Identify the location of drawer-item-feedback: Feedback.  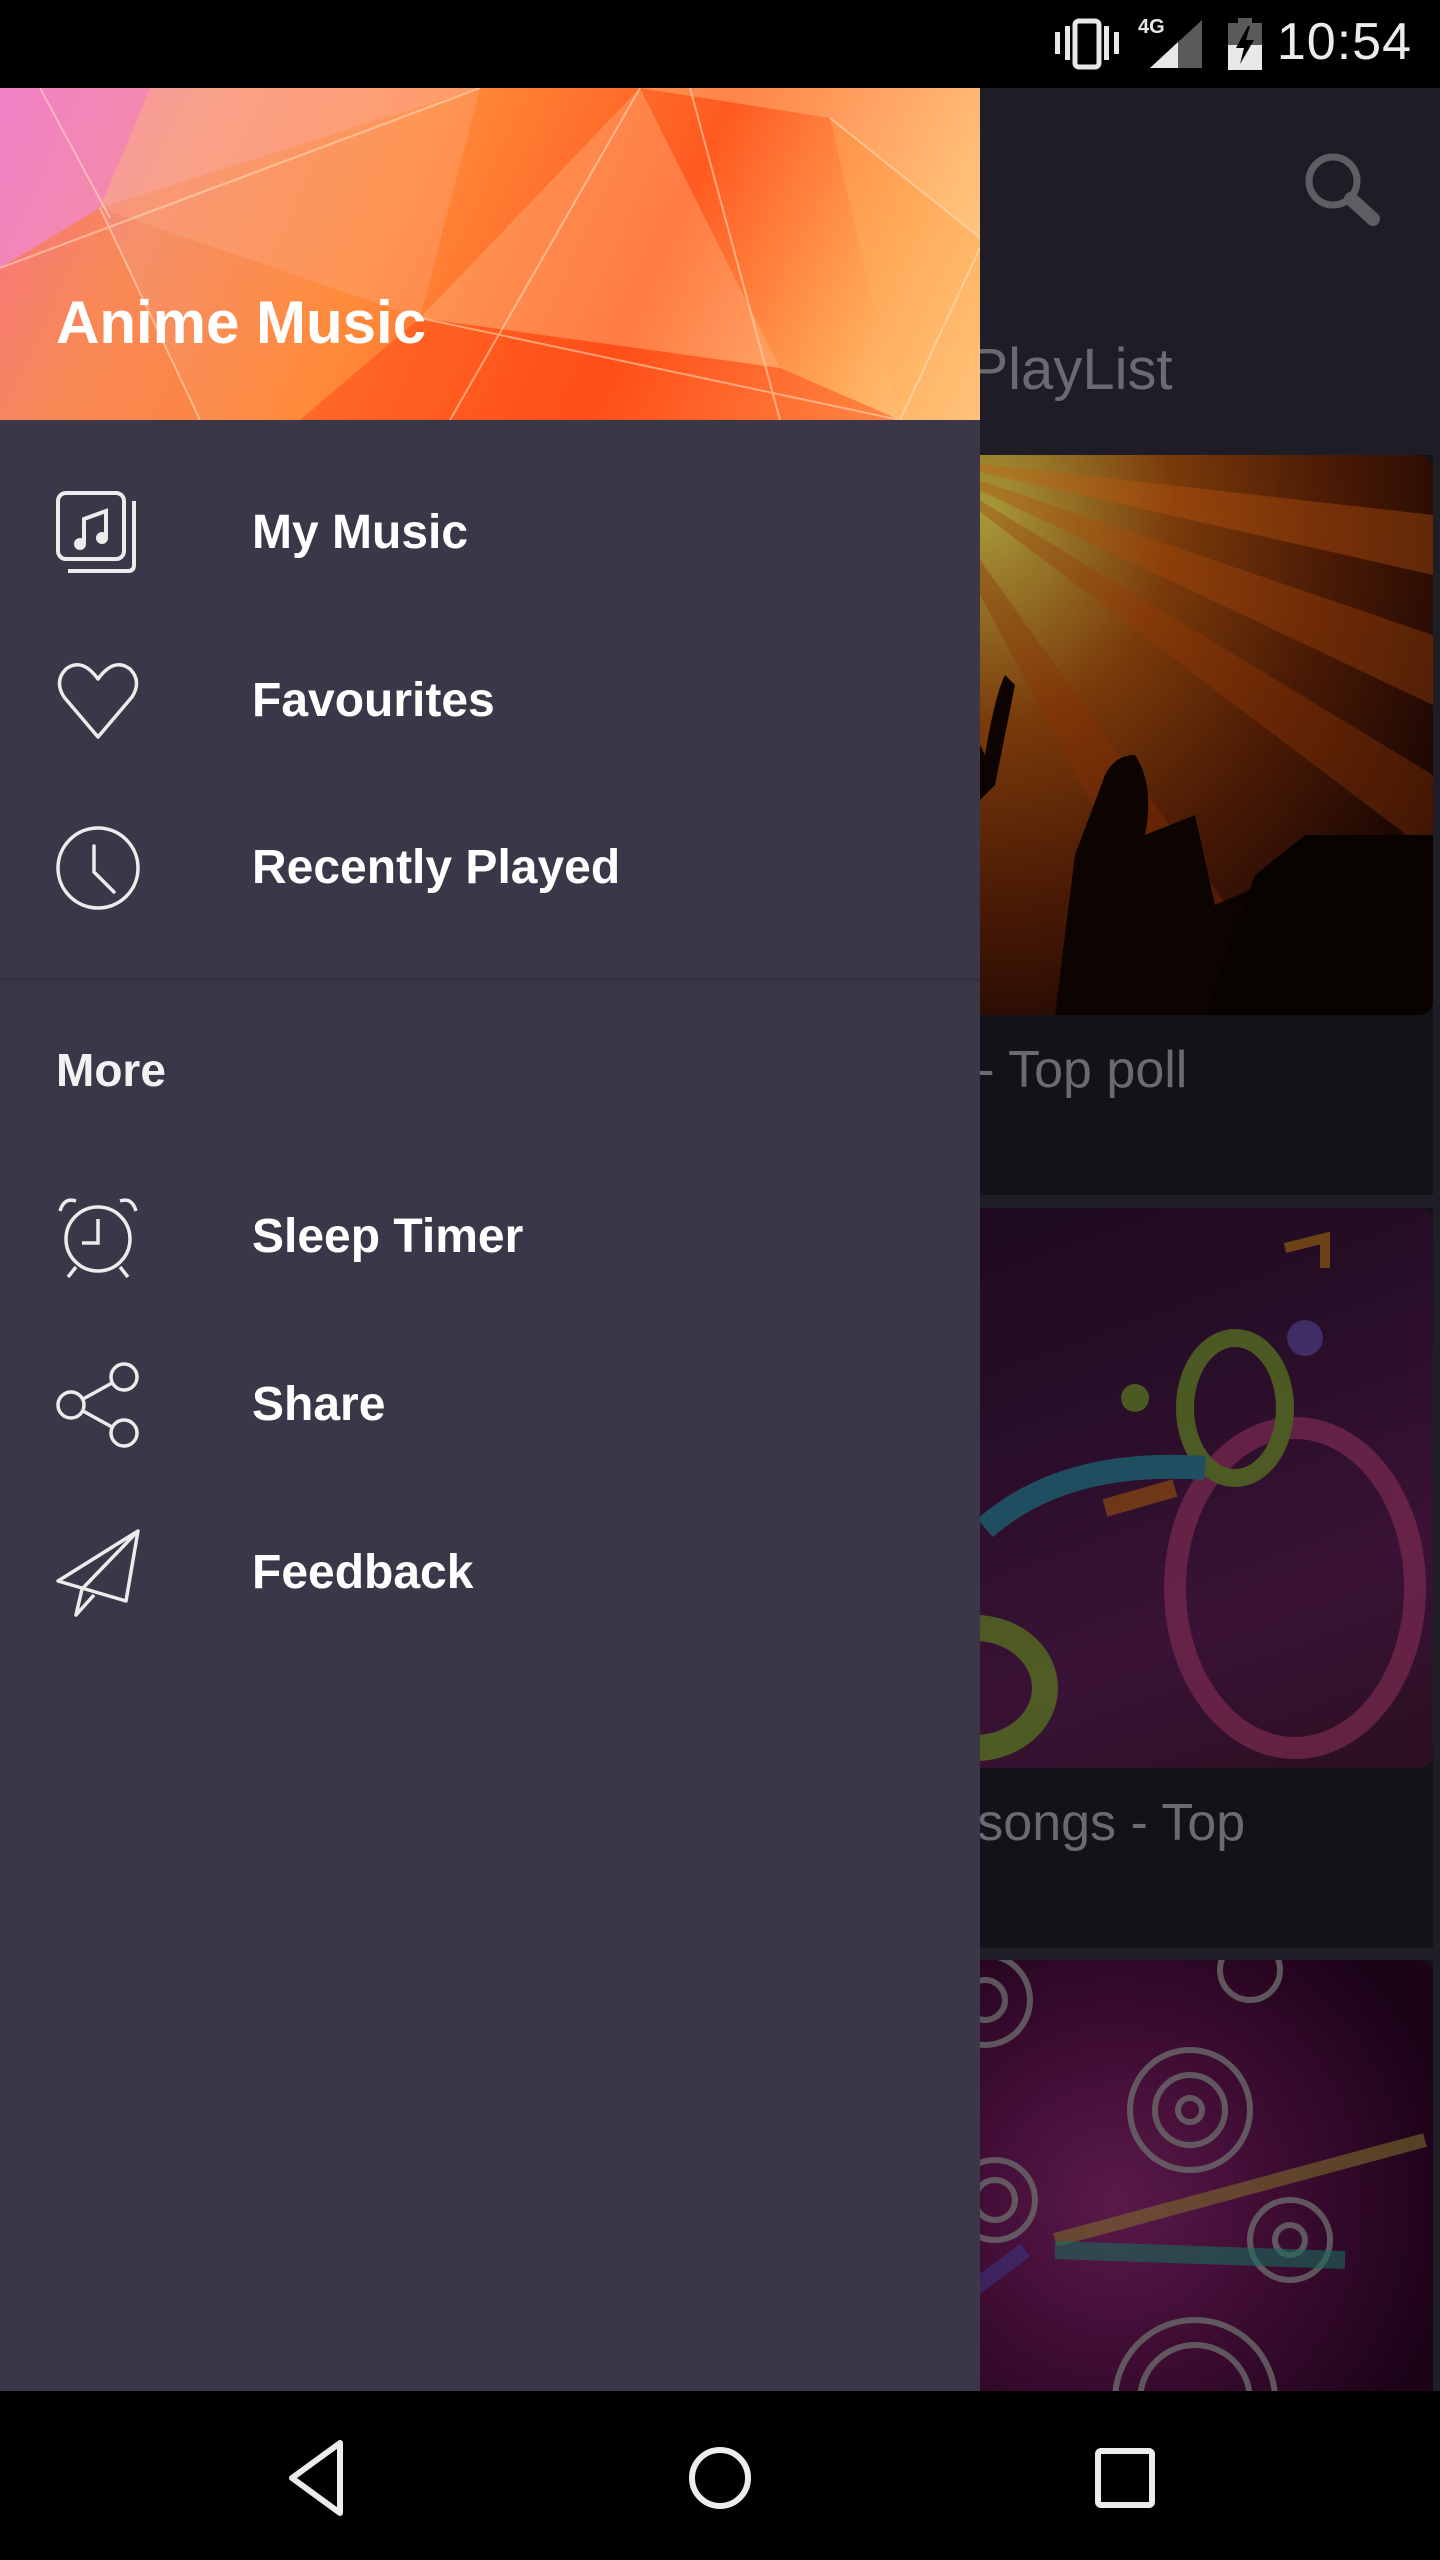
(490, 1573).